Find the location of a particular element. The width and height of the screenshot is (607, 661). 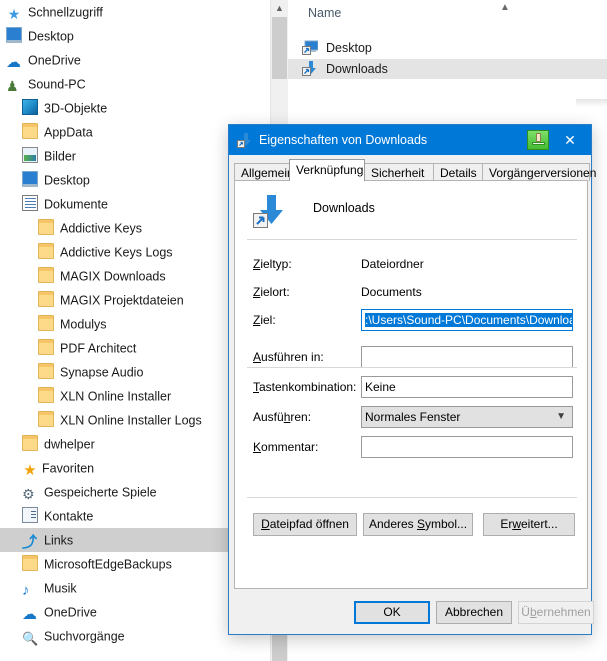

button-abbrechen: Abbrechen is located at coordinates (474, 612).